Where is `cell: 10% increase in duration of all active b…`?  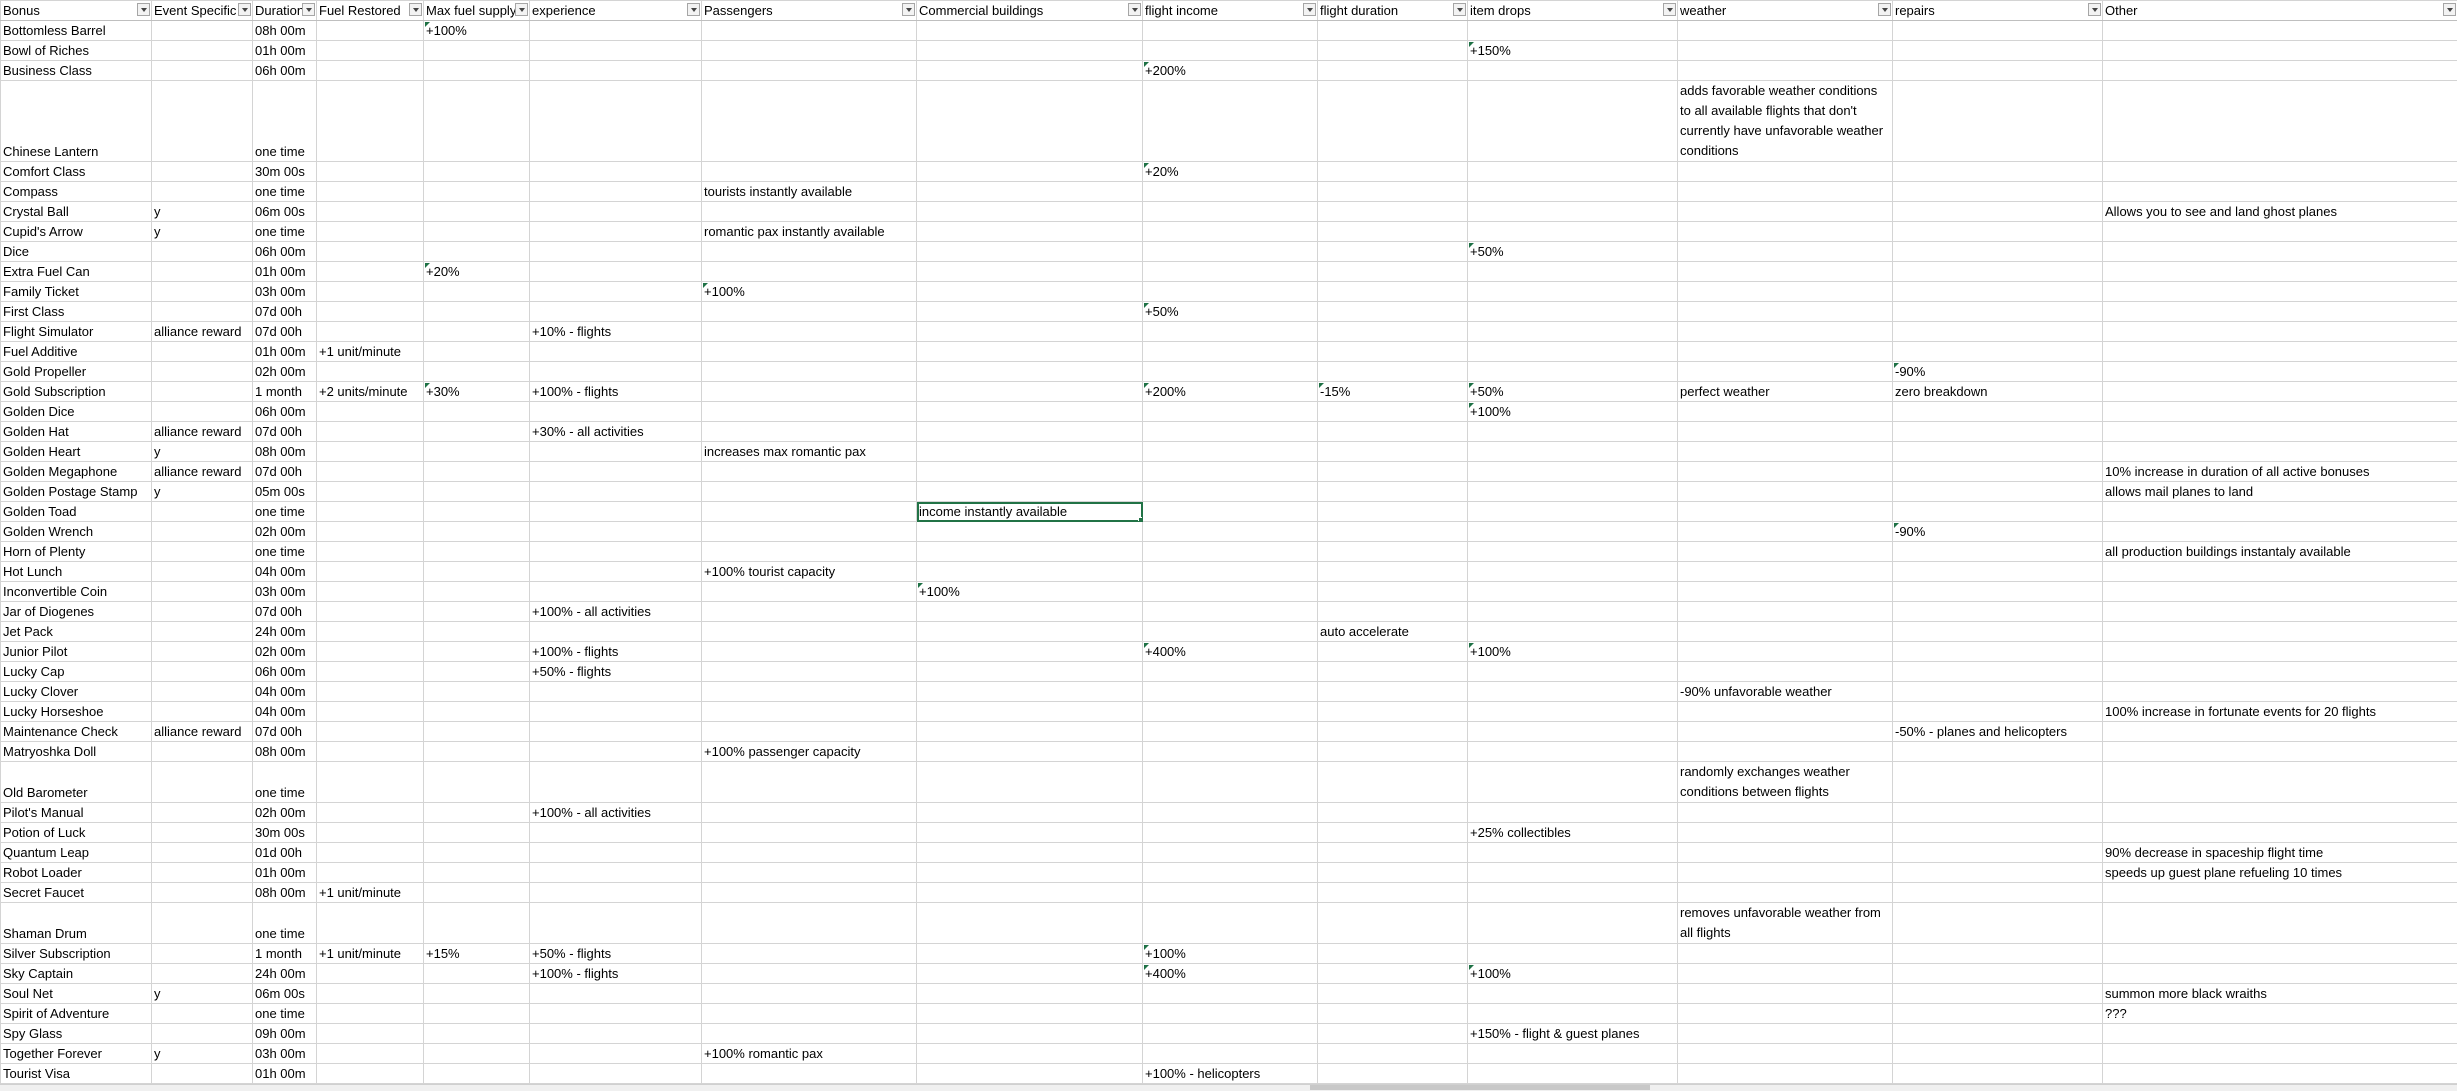
cell: 10% increase in duration of all active b… is located at coordinates (2279, 471).